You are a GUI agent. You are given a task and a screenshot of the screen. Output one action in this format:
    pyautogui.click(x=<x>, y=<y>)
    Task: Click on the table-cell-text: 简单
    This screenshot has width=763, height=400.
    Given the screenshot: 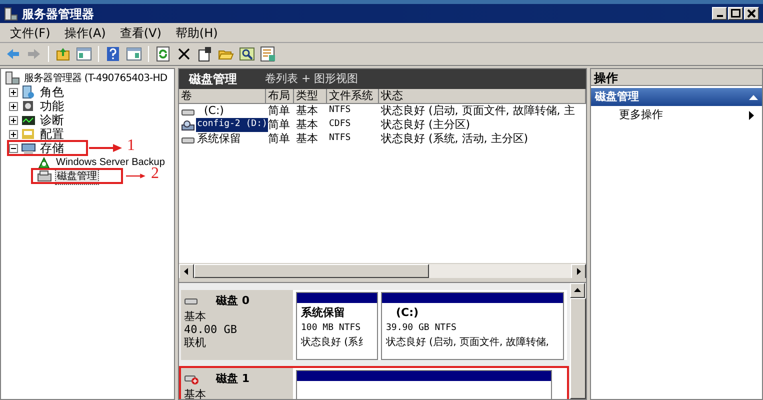 What is the action you would take?
    pyautogui.click(x=279, y=138)
    